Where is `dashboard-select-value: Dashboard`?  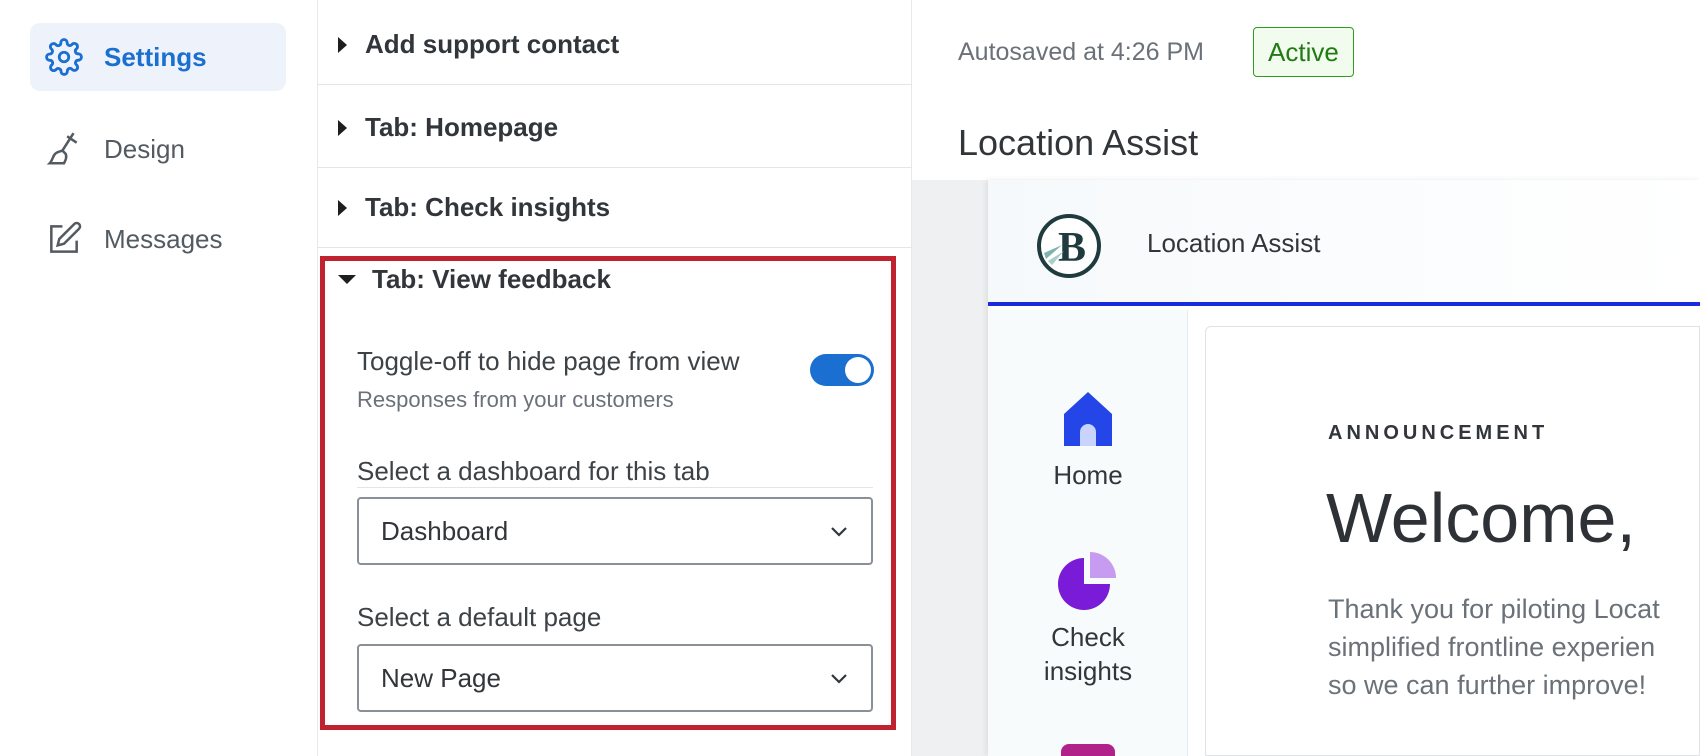
dashboard-select-value: Dashboard is located at coordinates (445, 530).